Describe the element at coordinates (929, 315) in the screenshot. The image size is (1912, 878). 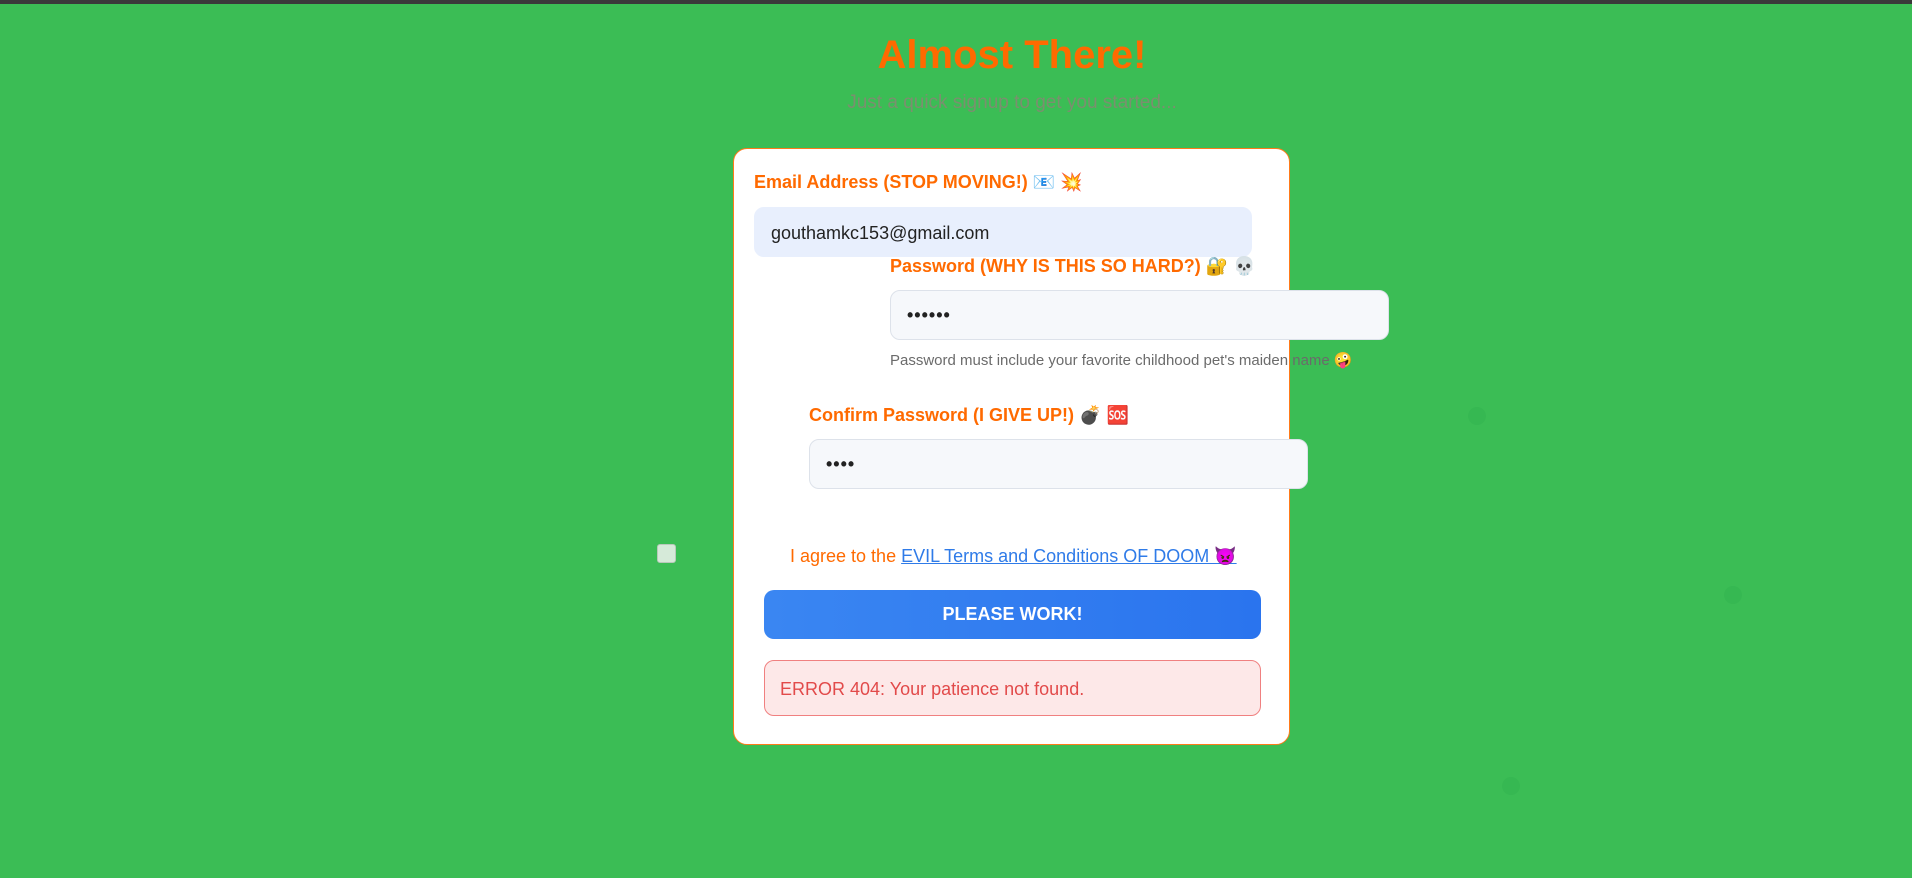
I see `password-value: ••••••` at that location.